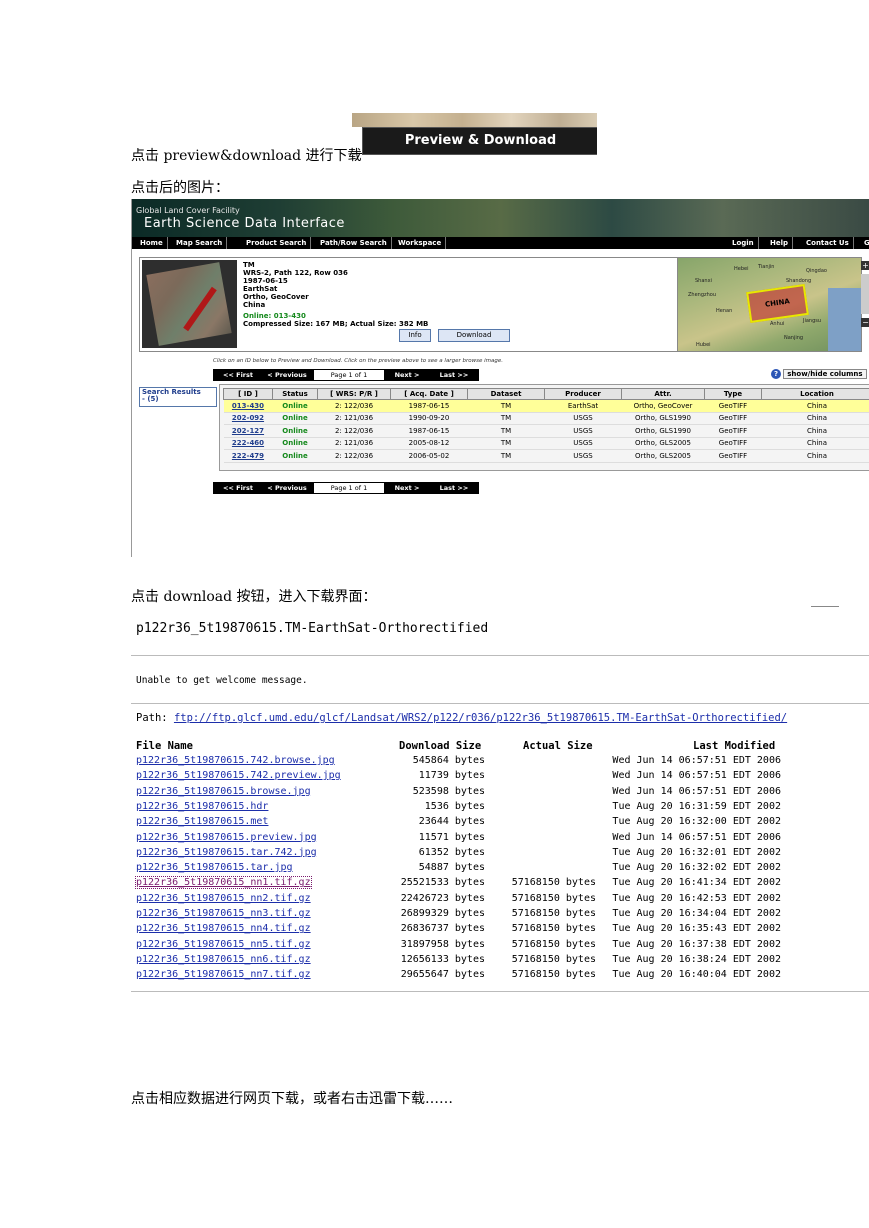 This screenshot has width=869, height=1228. I want to click on preview-download-button: Preview & Download, so click(479, 141).